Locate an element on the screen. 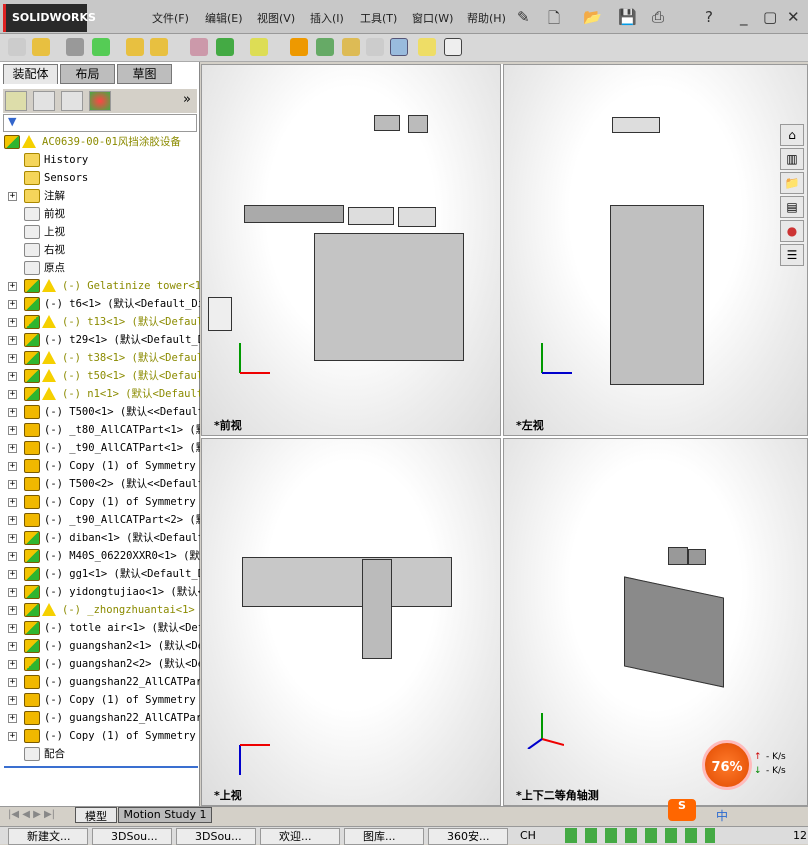 The image size is (808, 845). smart-fasteners-icon is located at coordinates (135, 47).